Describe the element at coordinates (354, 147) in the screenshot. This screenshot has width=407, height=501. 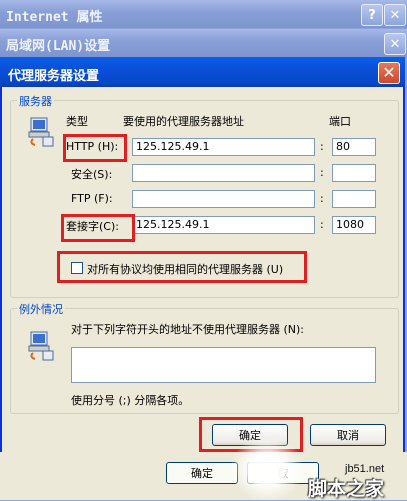
I see `http-port-input: 80` at that location.